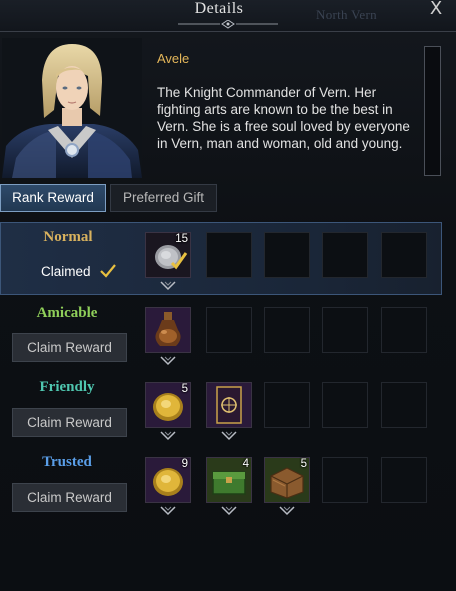  I want to click on rank-label-trusted: Trusted, so click(67, 462).